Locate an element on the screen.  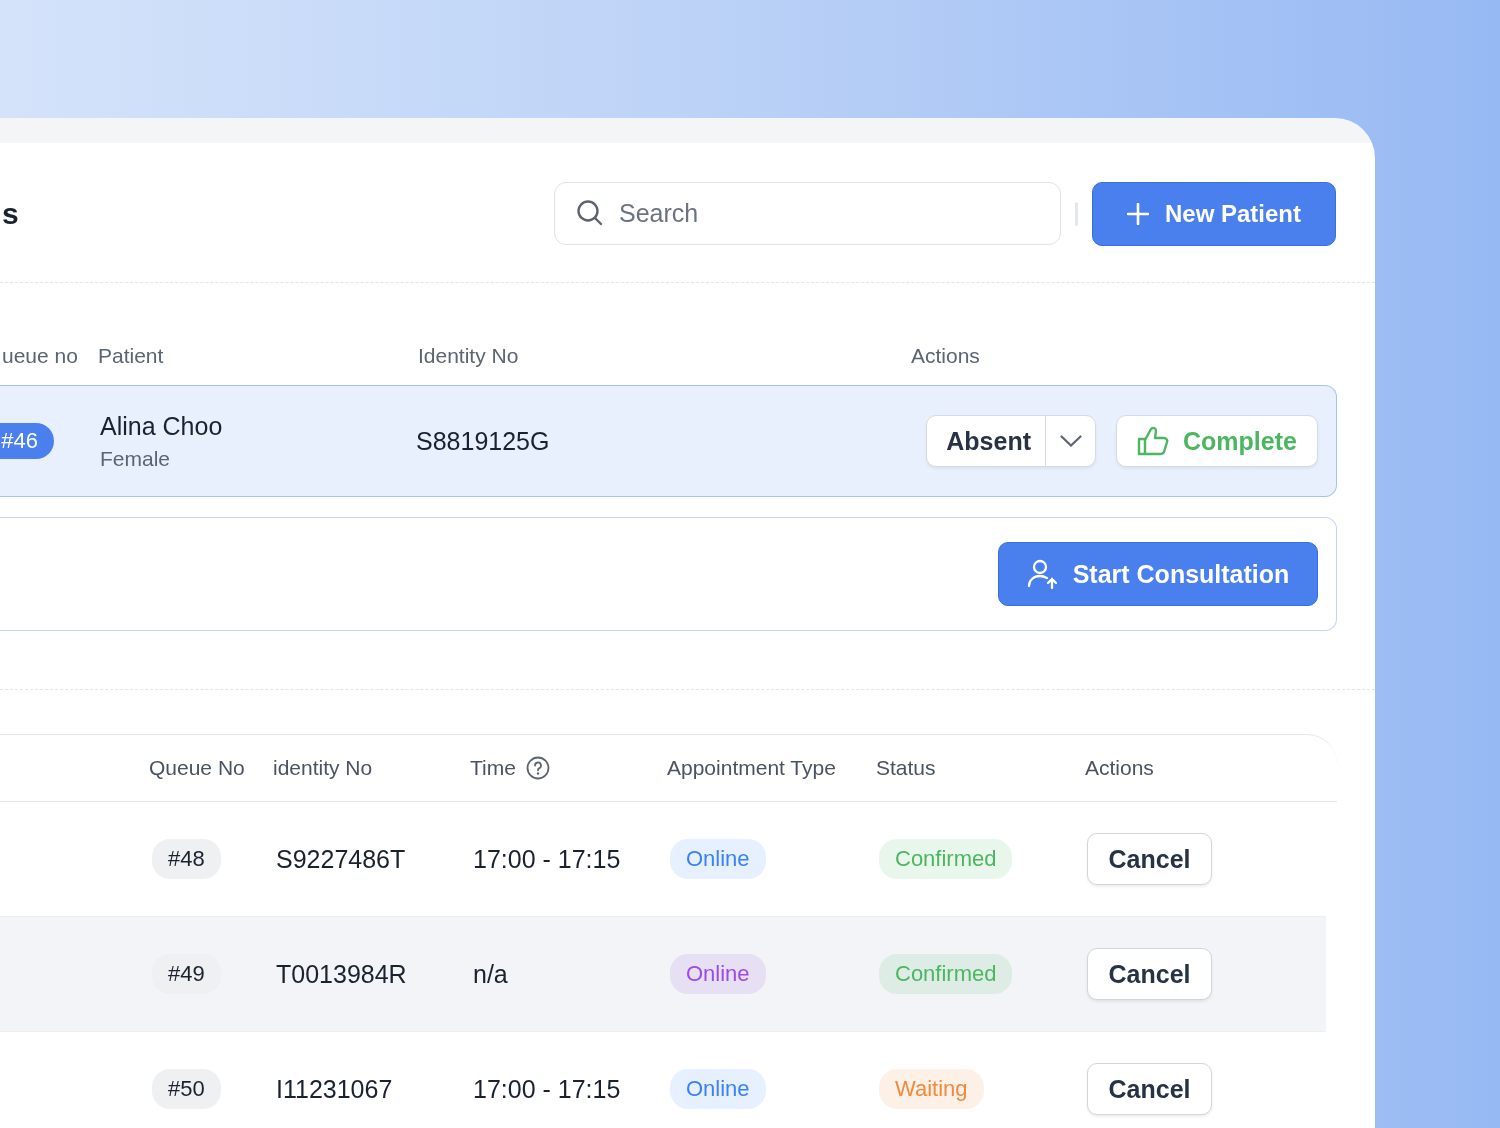
identity-number: S8819125G is located at coordinates (483, 441).